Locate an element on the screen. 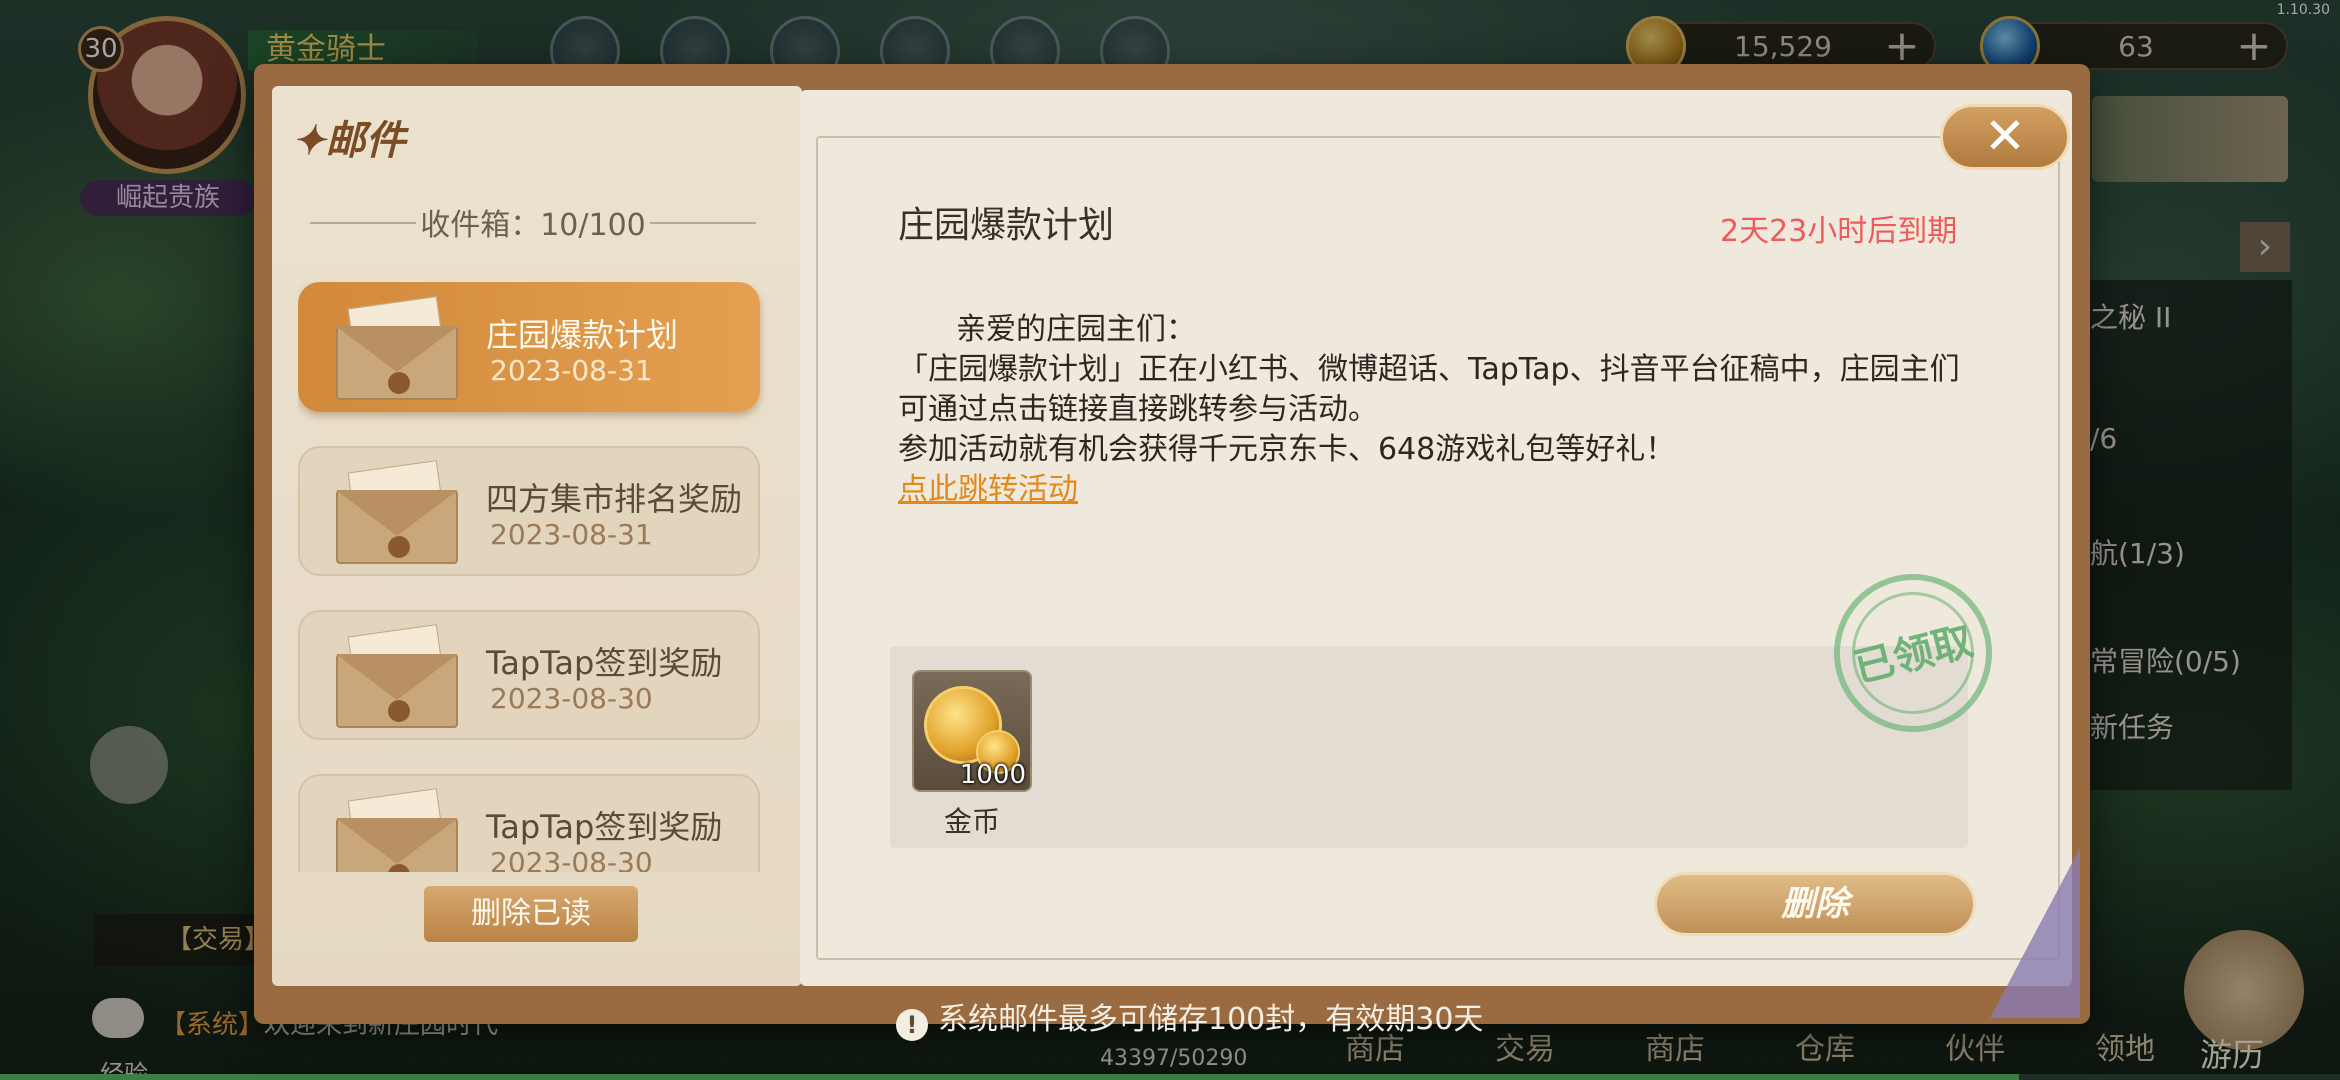  corner-ribbon is located at coordinates (2035, 933).